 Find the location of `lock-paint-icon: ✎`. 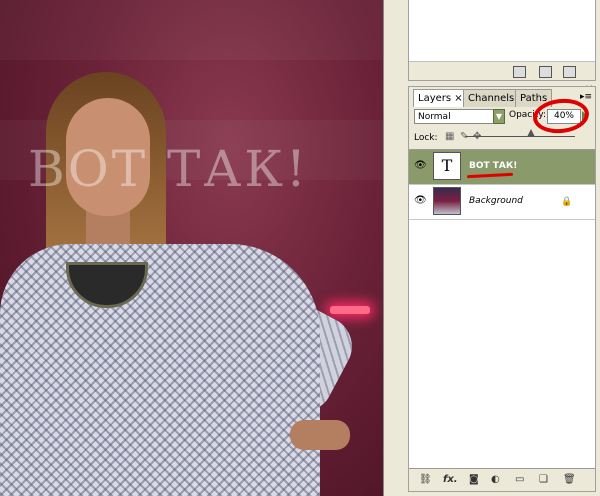

lock-paint-icon: ✎ is located at coordinates (465, 137).